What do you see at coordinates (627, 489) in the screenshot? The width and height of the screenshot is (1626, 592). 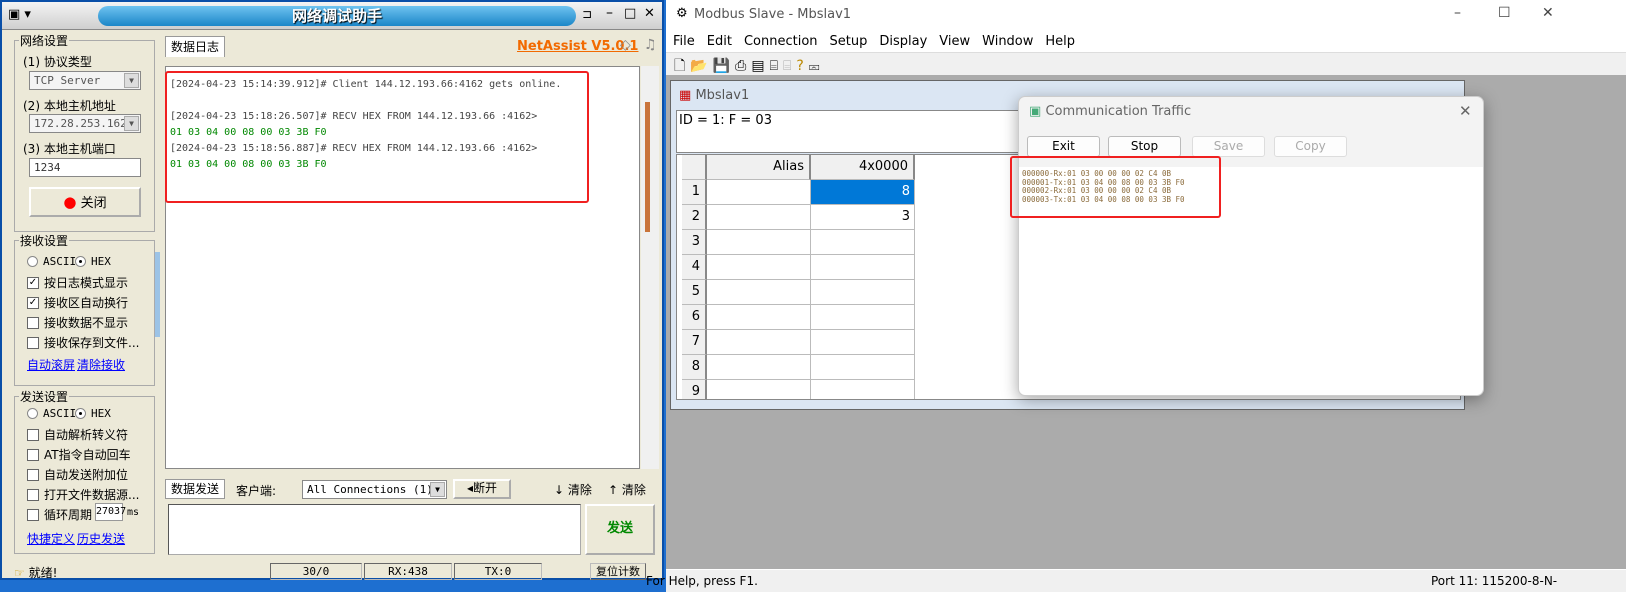 I see `clear-send-button: ↑ 清除` at bounding box center [627, 489].